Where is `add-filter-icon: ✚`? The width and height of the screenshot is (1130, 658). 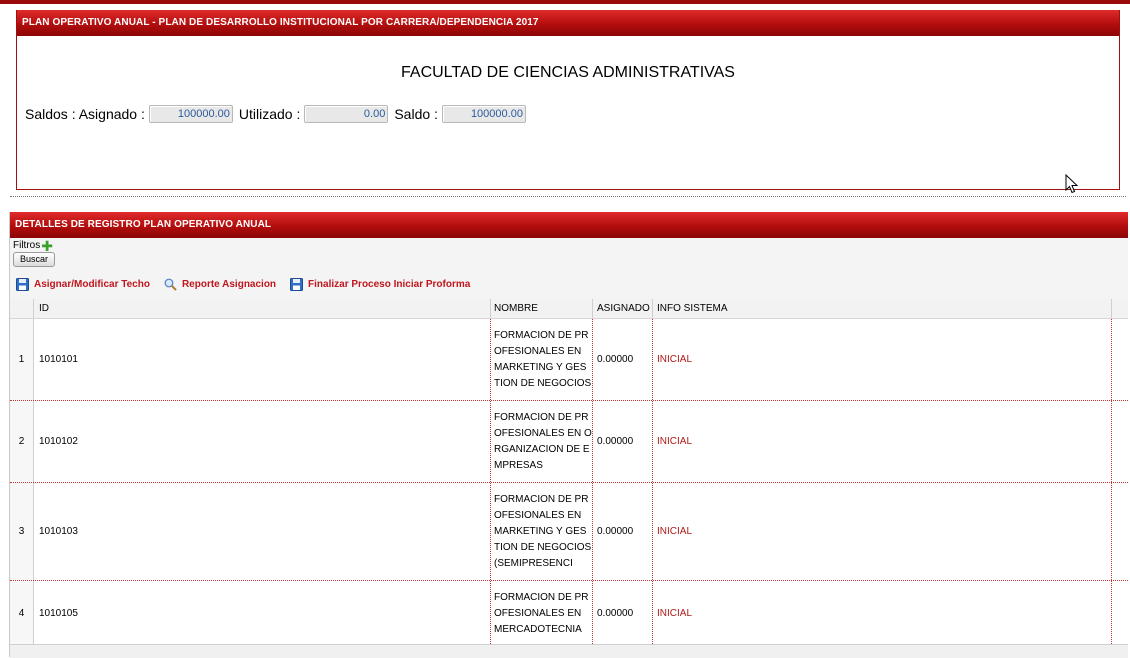 add-filter-icon: ✚ is located at coordinates (47, 246).